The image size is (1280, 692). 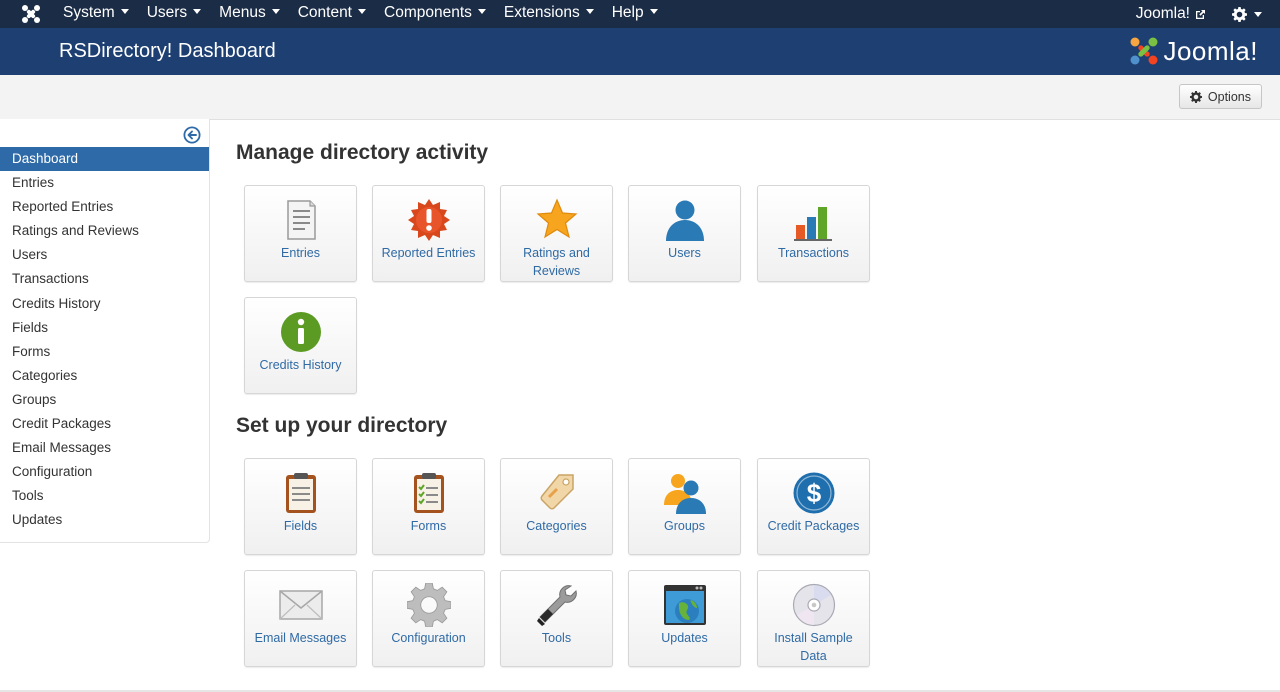 I want to click on sidebar-item-configuration: Configuration, so click(x=104, y=472).